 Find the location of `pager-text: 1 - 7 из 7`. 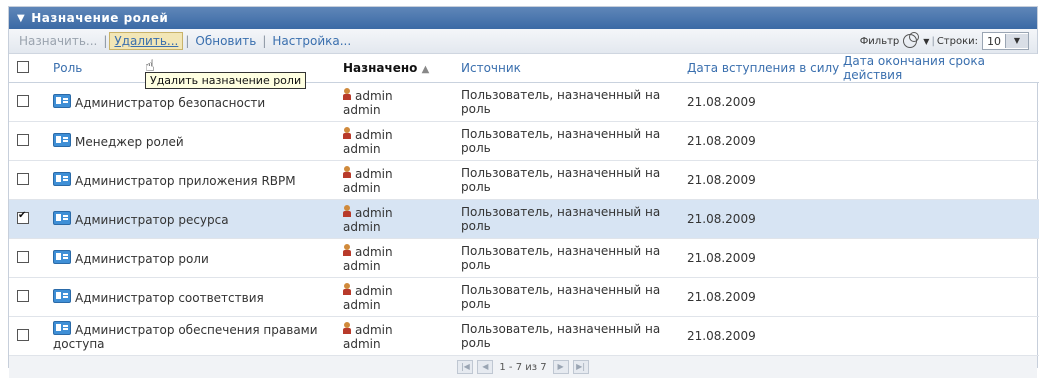

pager-text: 1 - 7 из 7 is located at coordinates (523, 367).